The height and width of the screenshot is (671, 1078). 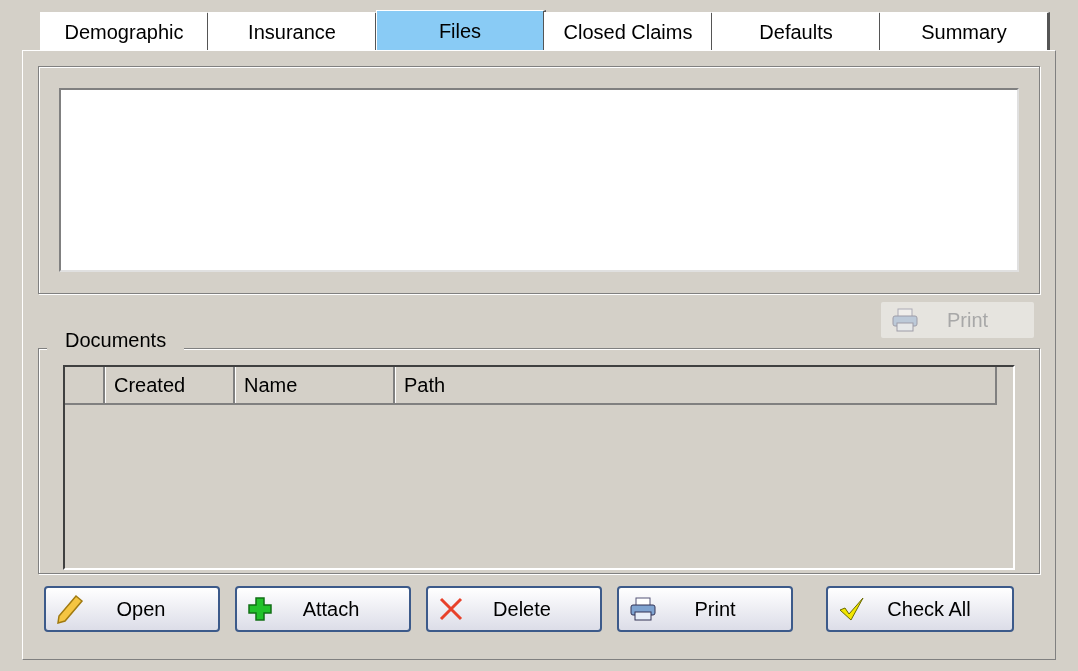 I want to click on tab: Insurance, so click(x=293, y=31).